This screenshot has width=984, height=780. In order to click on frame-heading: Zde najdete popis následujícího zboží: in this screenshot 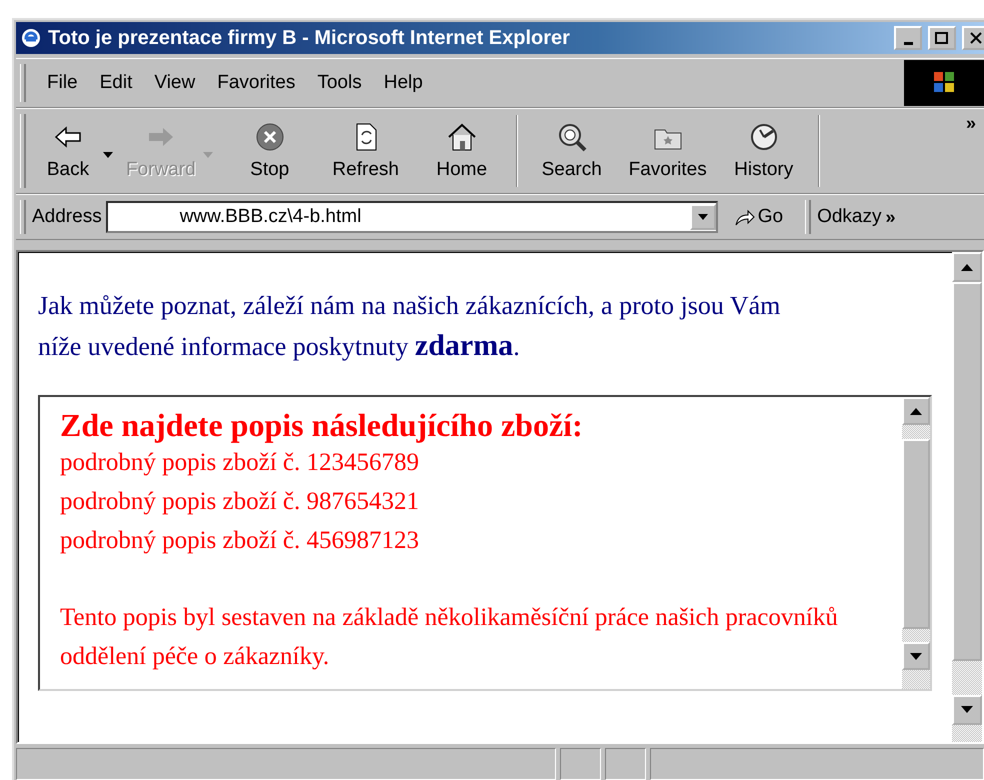, I will do `click(322, 425)`.